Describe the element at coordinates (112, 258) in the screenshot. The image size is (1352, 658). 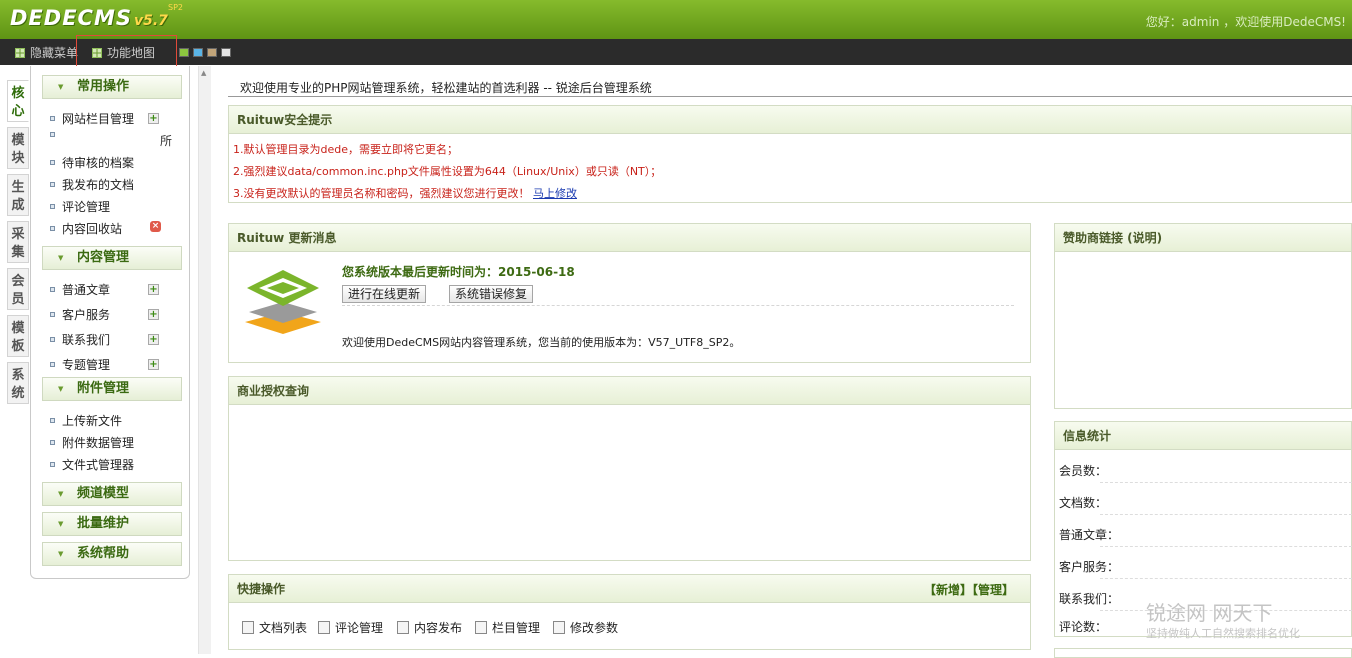
I see `menu-head-content-mgmt: 内容管理` at that location.